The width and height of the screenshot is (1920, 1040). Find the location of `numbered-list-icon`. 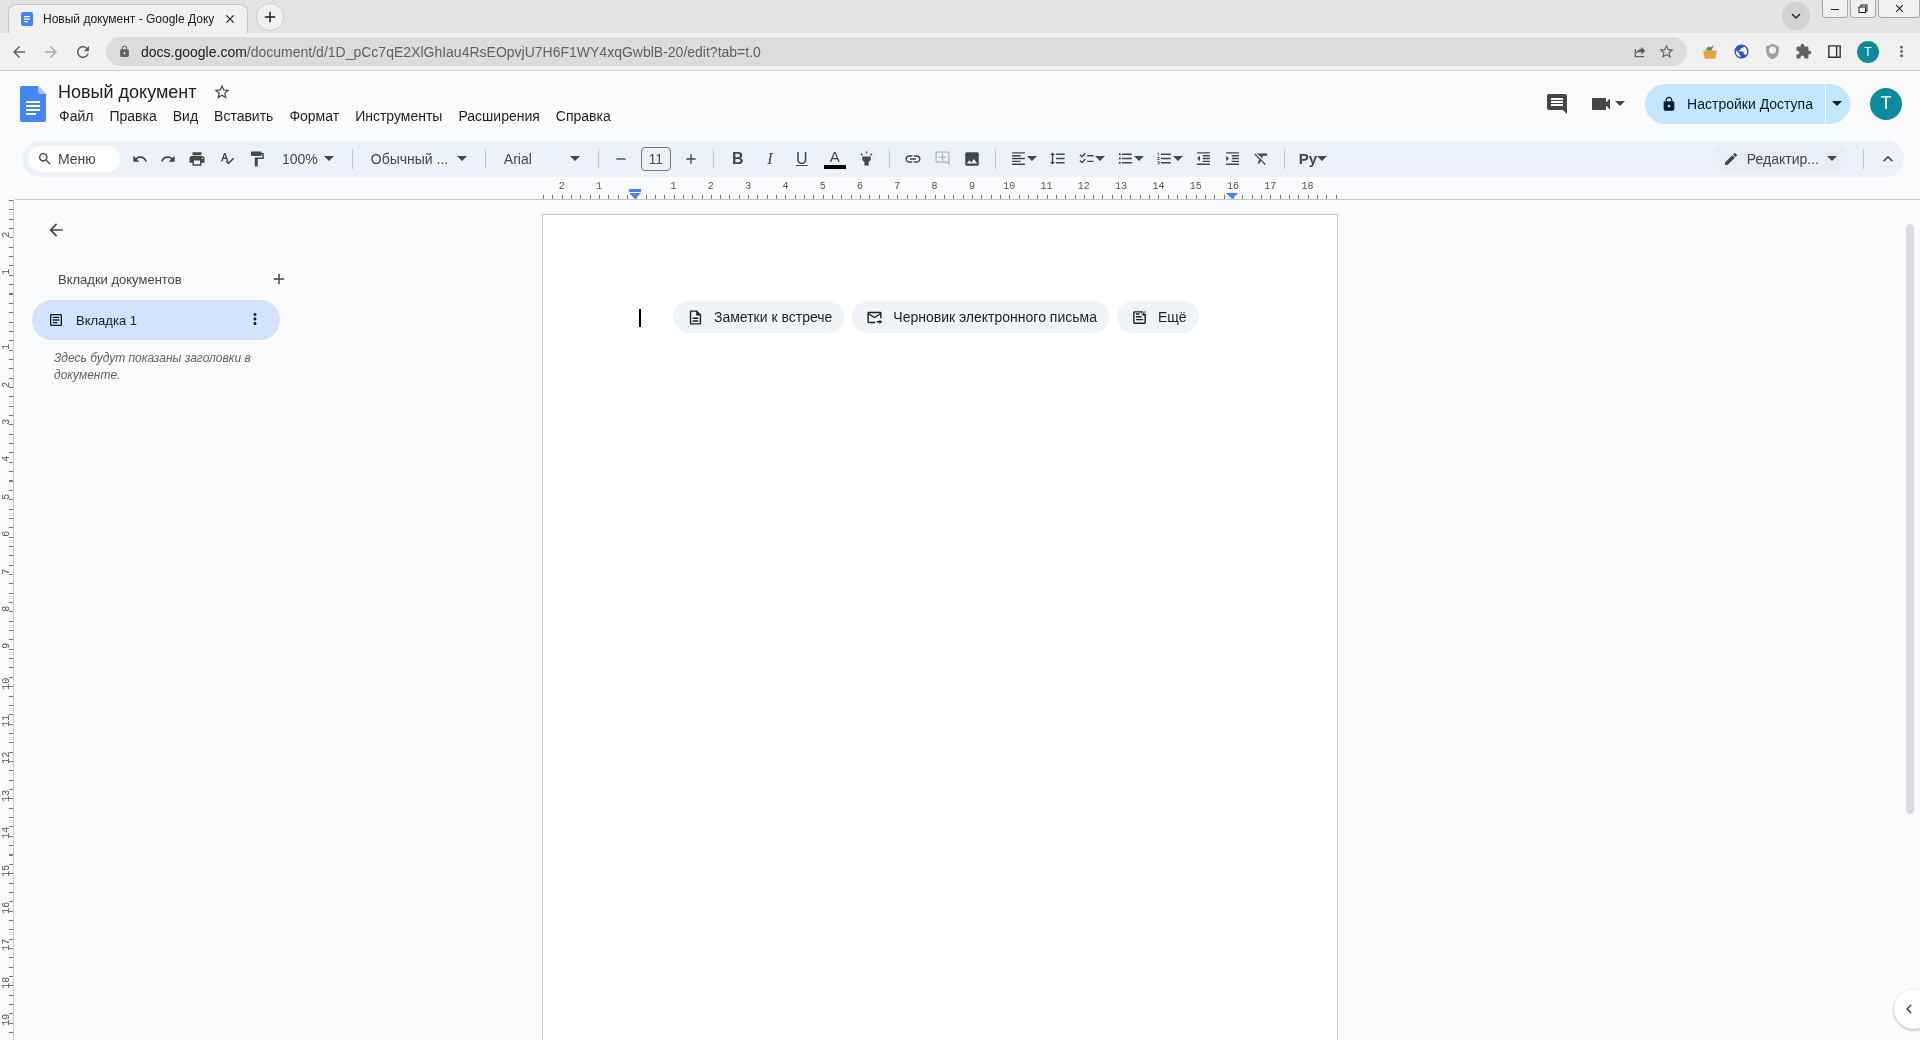

numbered-list-icon is located at coordinates (1164, 158).